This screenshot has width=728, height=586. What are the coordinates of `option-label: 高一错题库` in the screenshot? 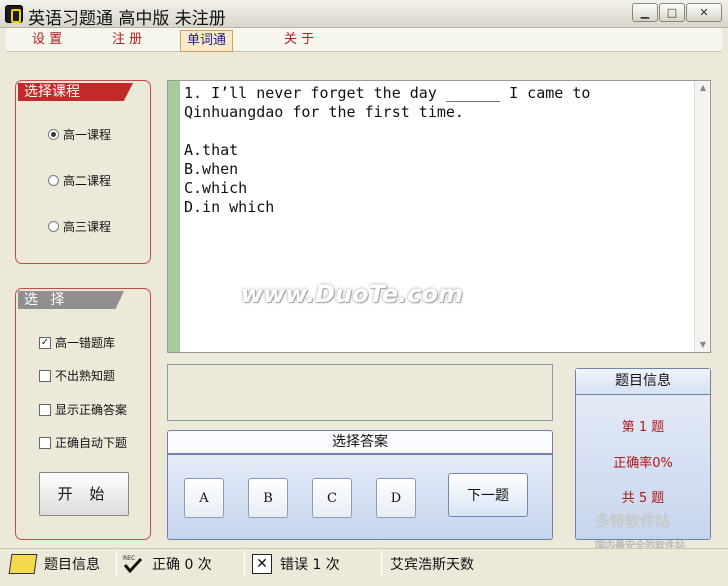 It's located at (85, 343).